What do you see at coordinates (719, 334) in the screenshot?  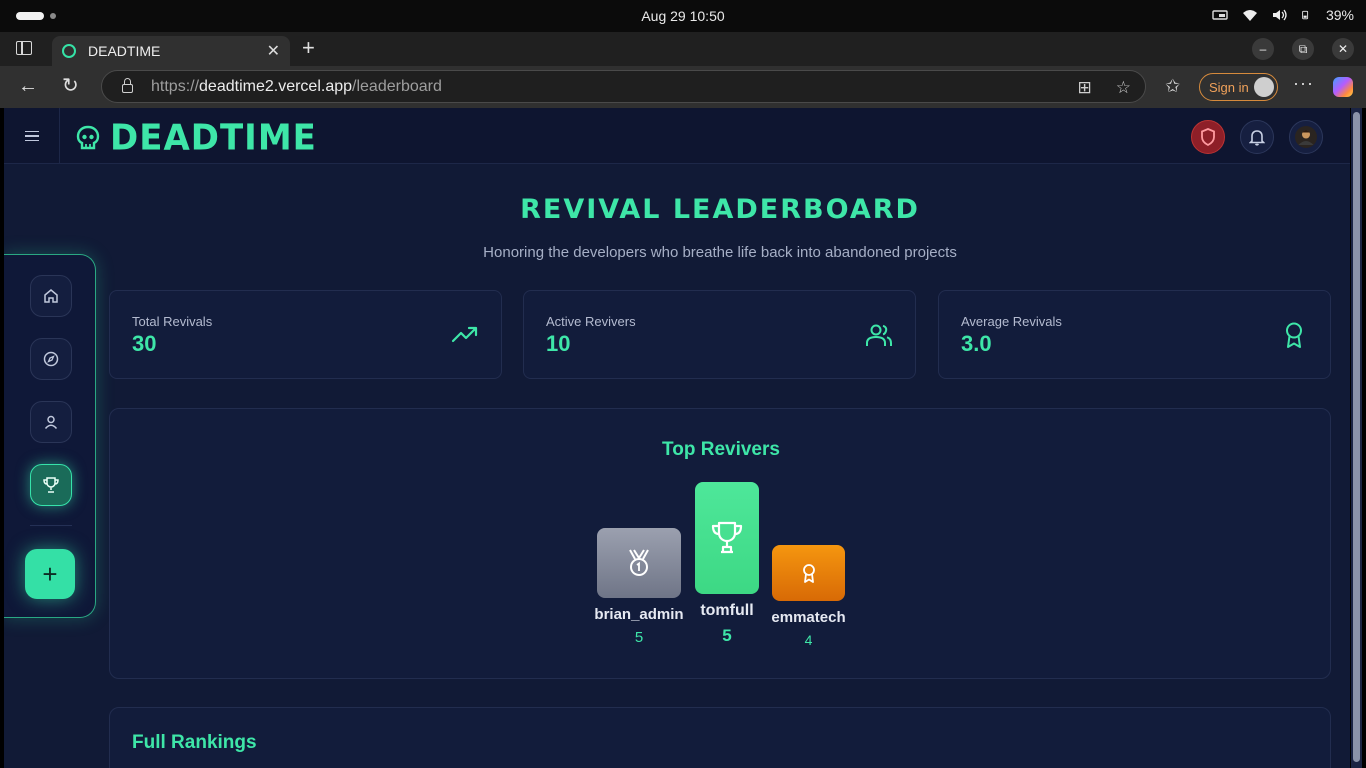 I see `stat-card-active-revivers: Active Revivers 10` at bounding box center [719, 334].